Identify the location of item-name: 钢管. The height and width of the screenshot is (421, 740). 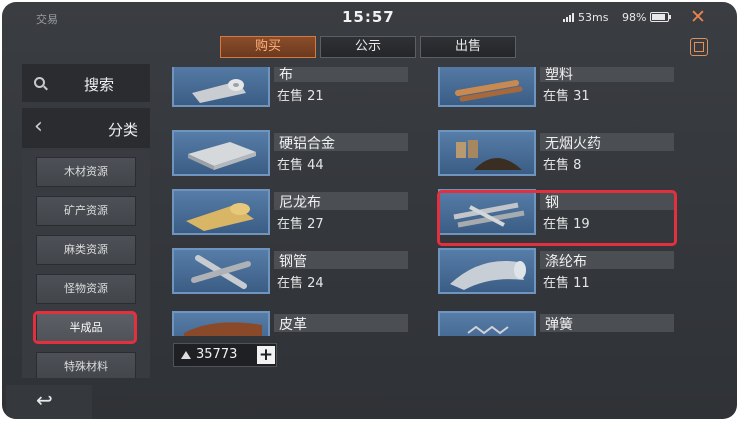
(293, 262).